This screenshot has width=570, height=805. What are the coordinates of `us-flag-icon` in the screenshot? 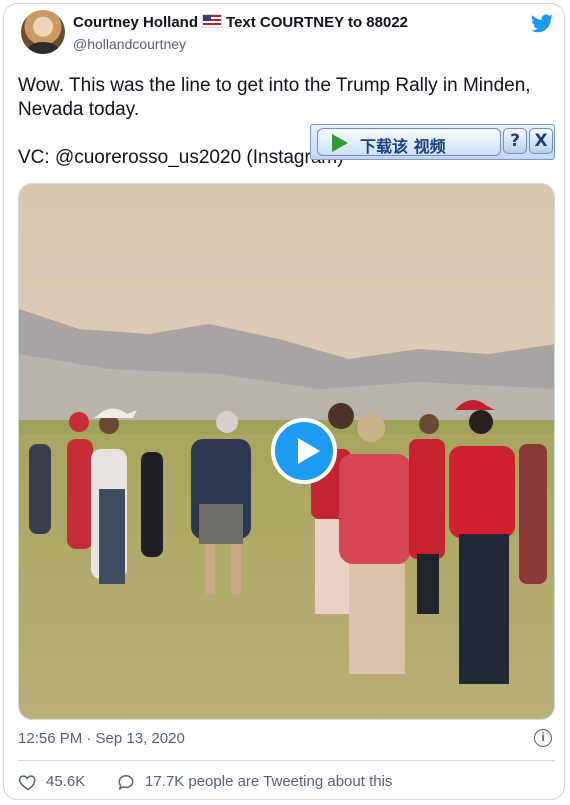 It's located at (212, 21).